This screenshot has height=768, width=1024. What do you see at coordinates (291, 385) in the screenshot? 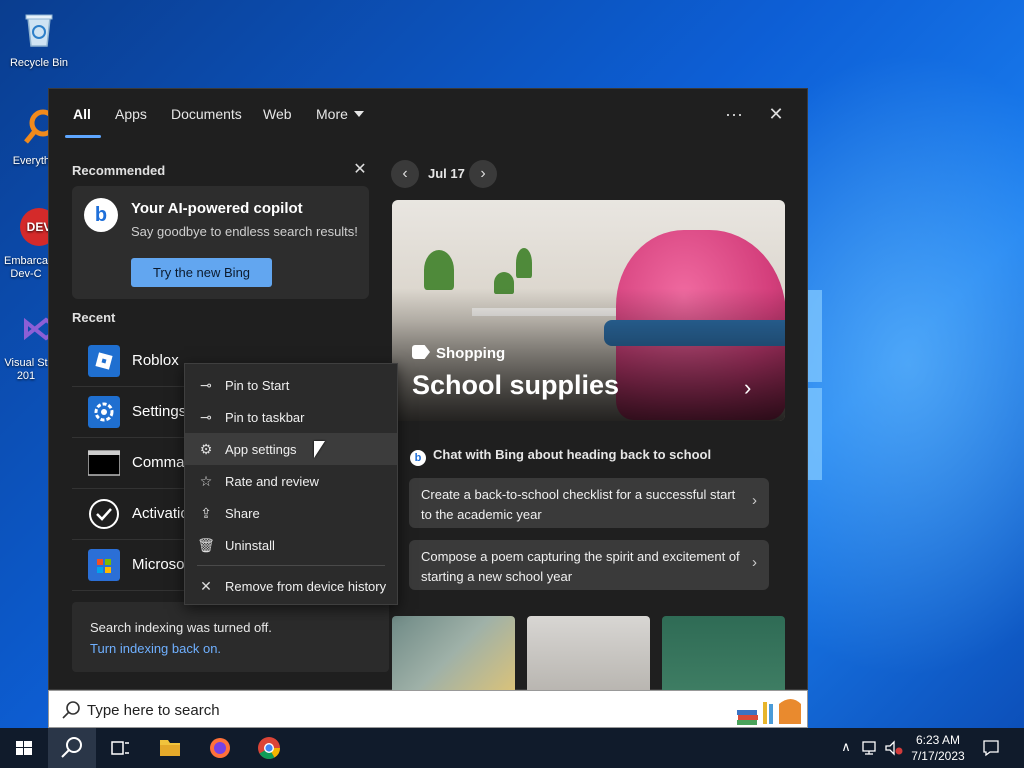
I see `menu-item-pin-to-start: ⊸ Pin to Start` at bounding box center [291, 385].